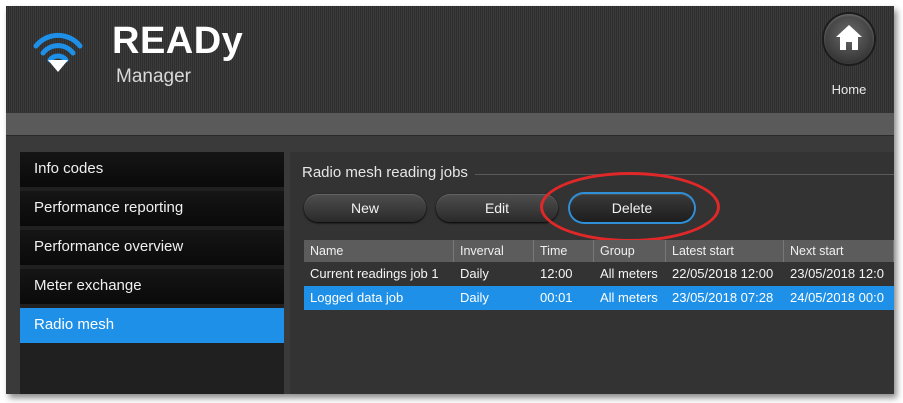 This screenshot has height=403, width=903. I want to click on sidebar-item-label: Info codes, so click(69, 168).